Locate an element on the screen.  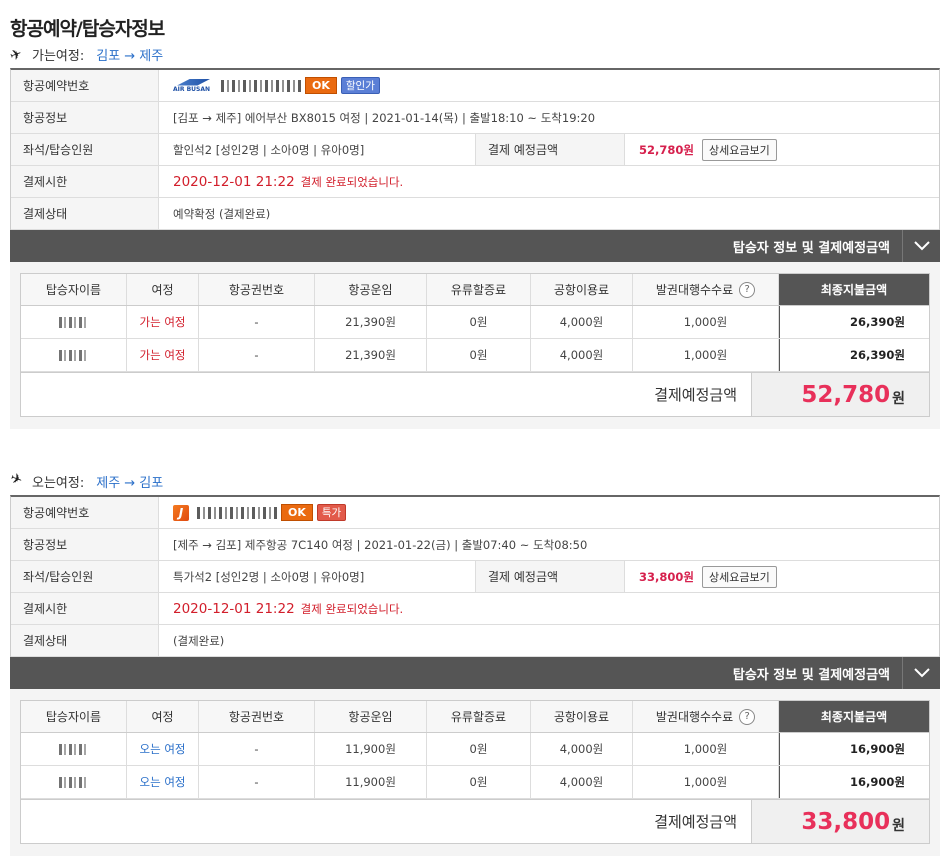
ok-badge: OK is located at coordinates (321, 85).